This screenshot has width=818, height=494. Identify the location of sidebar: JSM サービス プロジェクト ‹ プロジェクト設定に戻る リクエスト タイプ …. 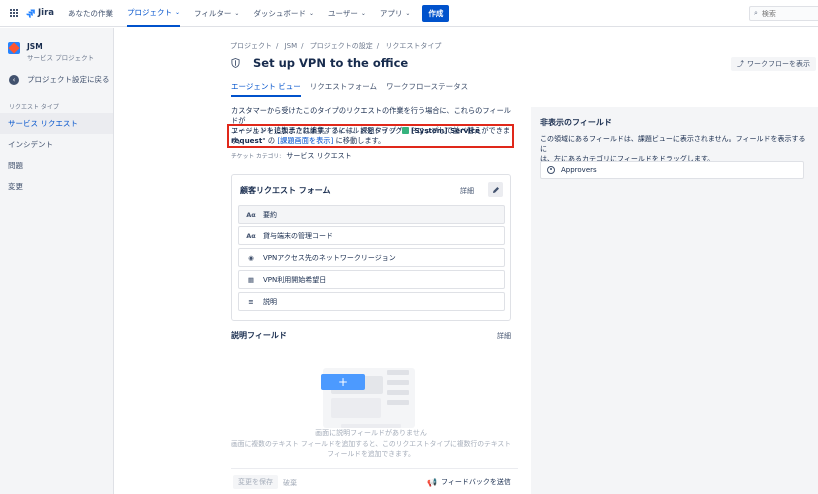
(57, 261).